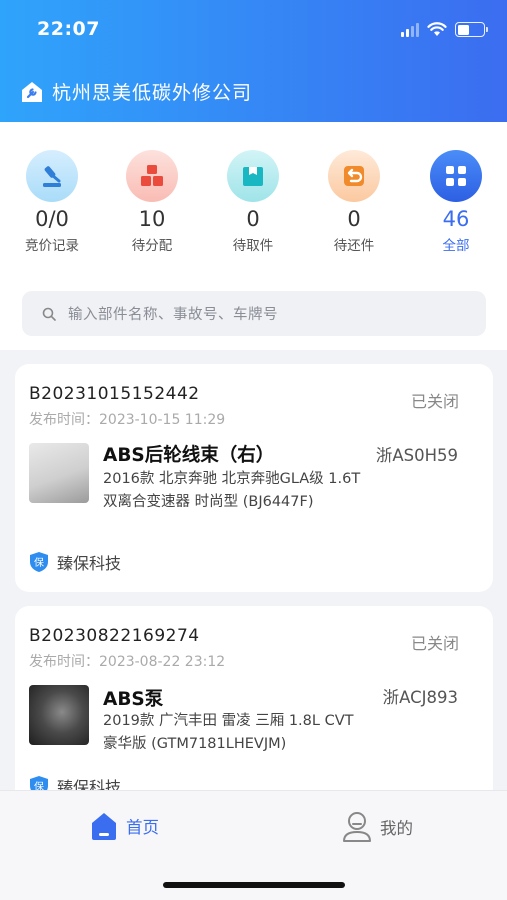 Image resolution: width=507 pixels, height=900 pixels. I want to click on stat-to-pickup: 0 待取件, so click(253, 202).